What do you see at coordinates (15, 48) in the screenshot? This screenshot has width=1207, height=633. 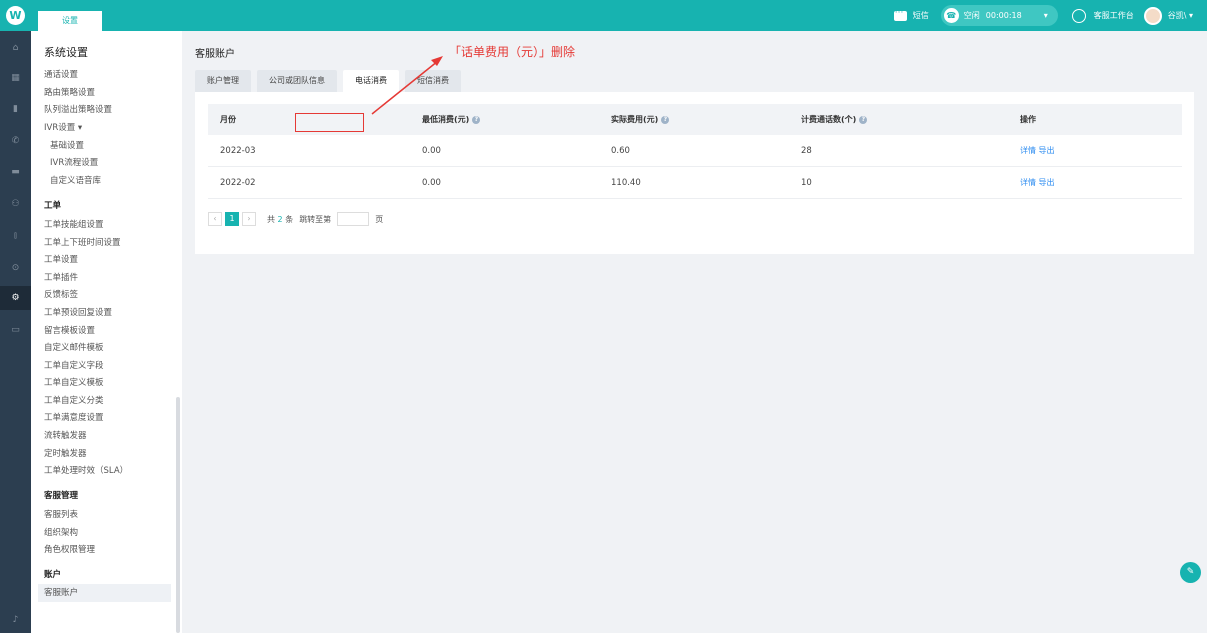 I see `home-icon: ⌂` at bounding box center [15, 48].